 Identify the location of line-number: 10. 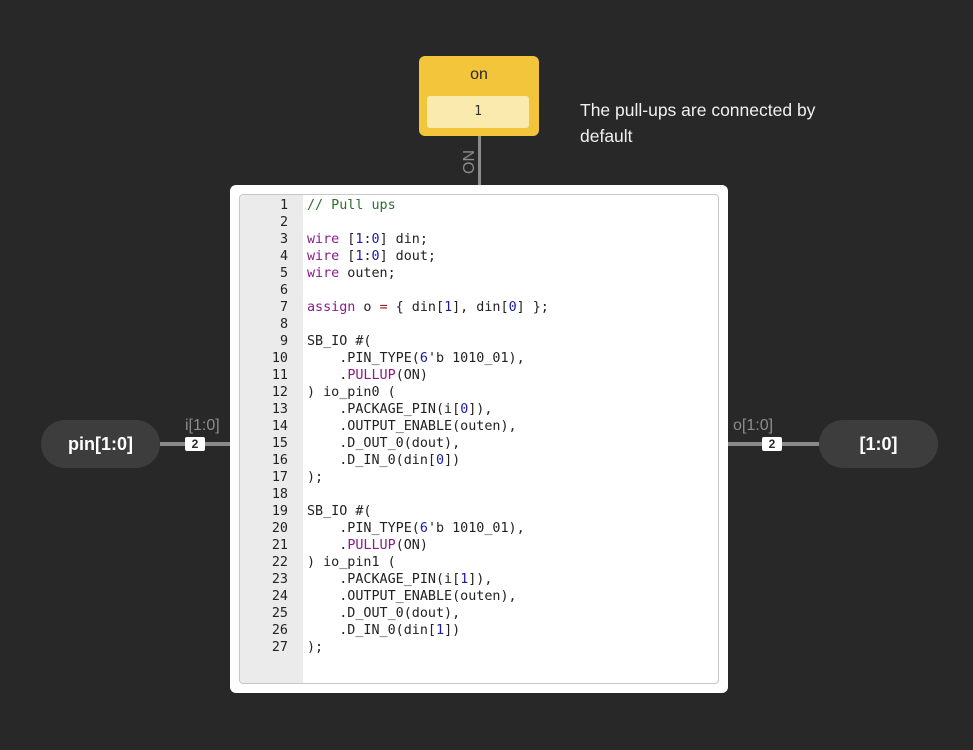
(279, 358).